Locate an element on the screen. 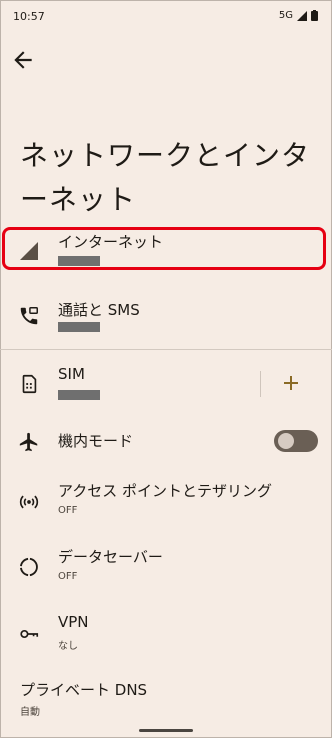 Image resolution: width=332 pixels, height=738 pixels. sim-status-redacted is located at coordinates (79, 395).